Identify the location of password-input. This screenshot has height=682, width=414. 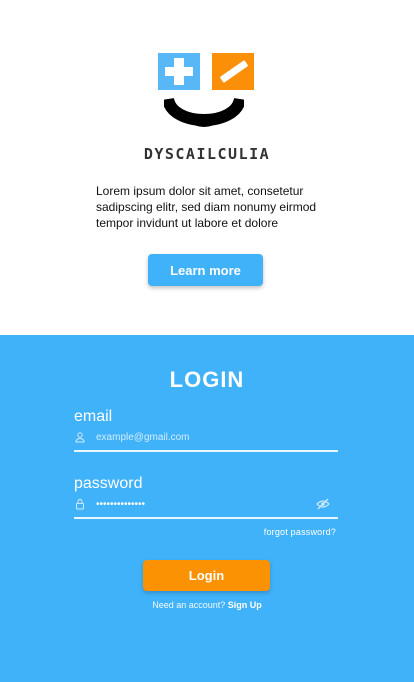
(201, 504).